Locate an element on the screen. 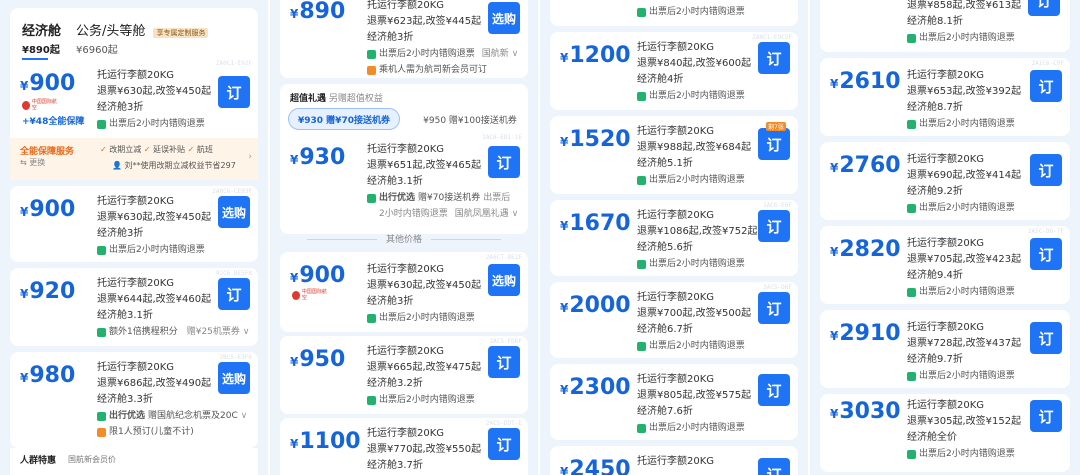  refund-shield-icon is located at coordinates (101, 124).